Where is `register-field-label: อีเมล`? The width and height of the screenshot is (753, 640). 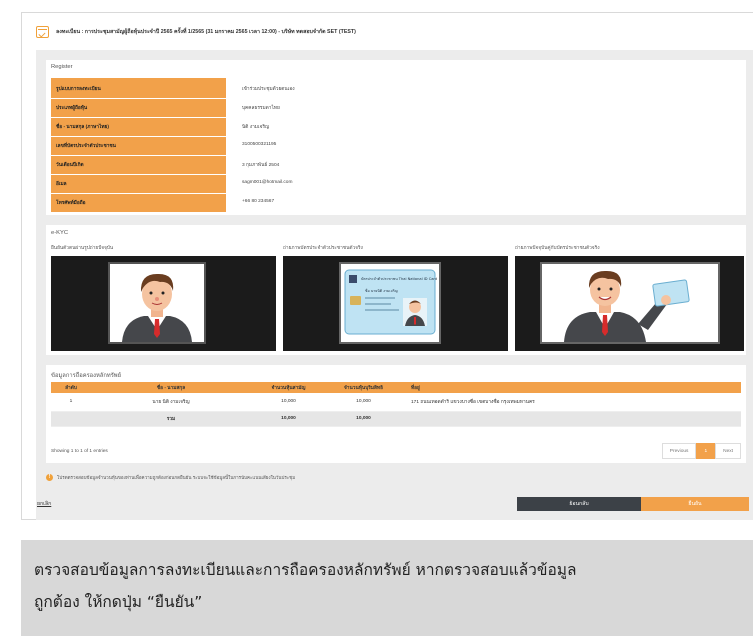 register-field-label: อีเมล is located at coordinates (61, 184).